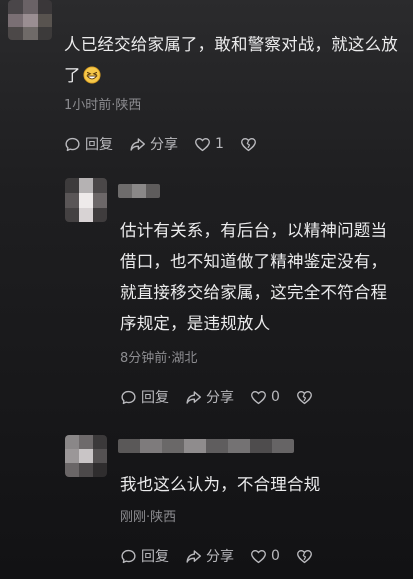  Describe the element at coordinates (159, 358) in the screenshot. I see `comment-meta: 8分钟前·湖北` at that location.